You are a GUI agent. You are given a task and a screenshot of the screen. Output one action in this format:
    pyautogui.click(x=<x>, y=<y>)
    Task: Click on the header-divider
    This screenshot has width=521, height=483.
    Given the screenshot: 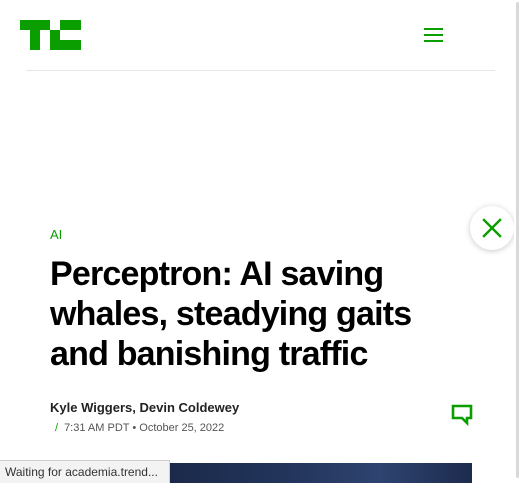 What is the action you would take?
    pyautogui.click(x=260, y=70)
    